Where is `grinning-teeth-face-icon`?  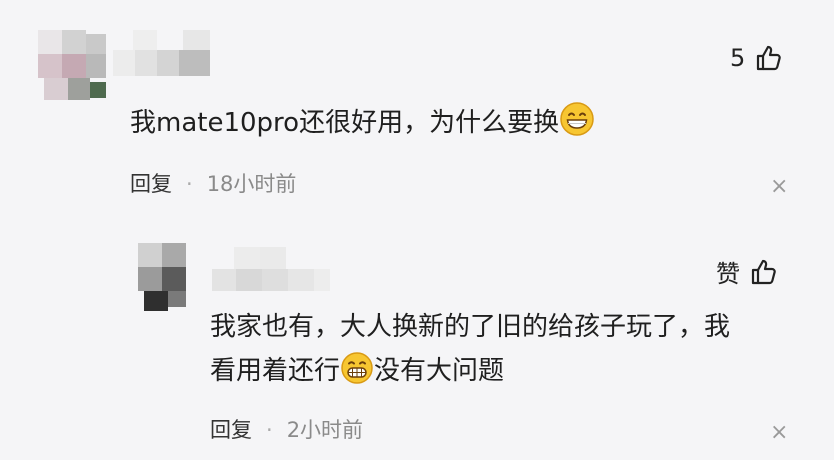
grinning-teeth-face-icon is located at coordinates (357, 368).